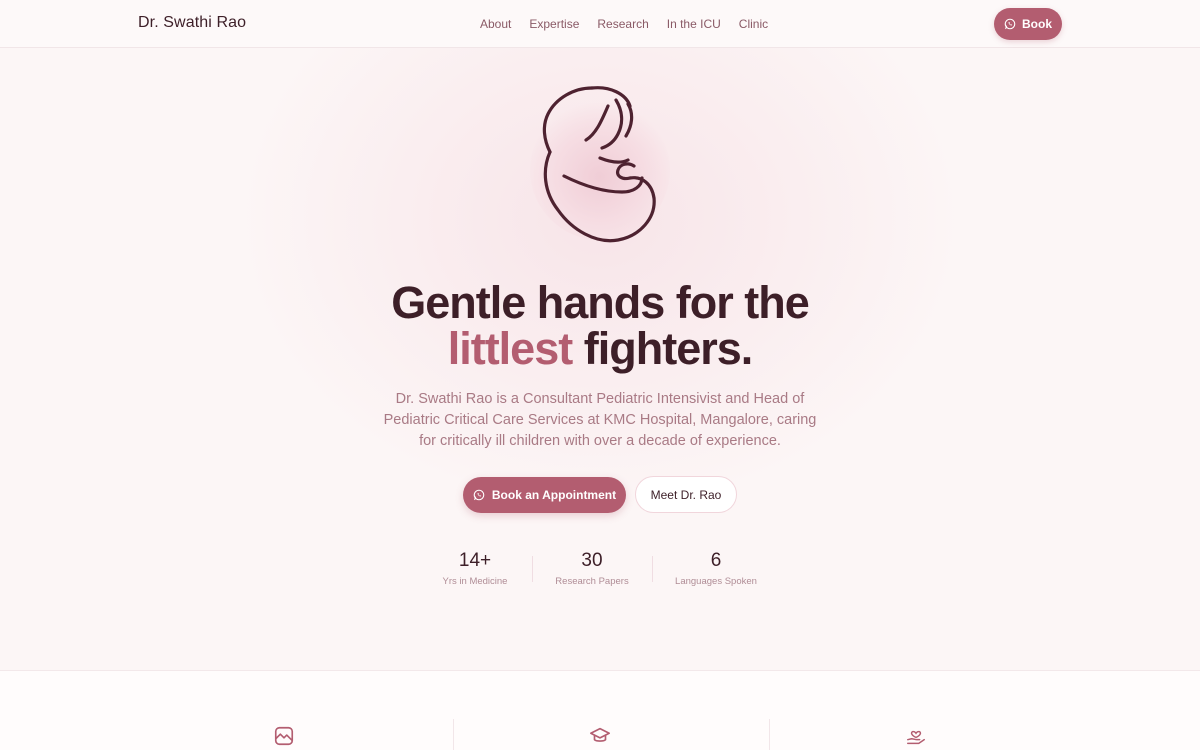 Image resolution: width=1200 pixels, height=750 pixels. I want to click on hero-headline: Gentle hands for the littlest fighters., so click(600, 326).